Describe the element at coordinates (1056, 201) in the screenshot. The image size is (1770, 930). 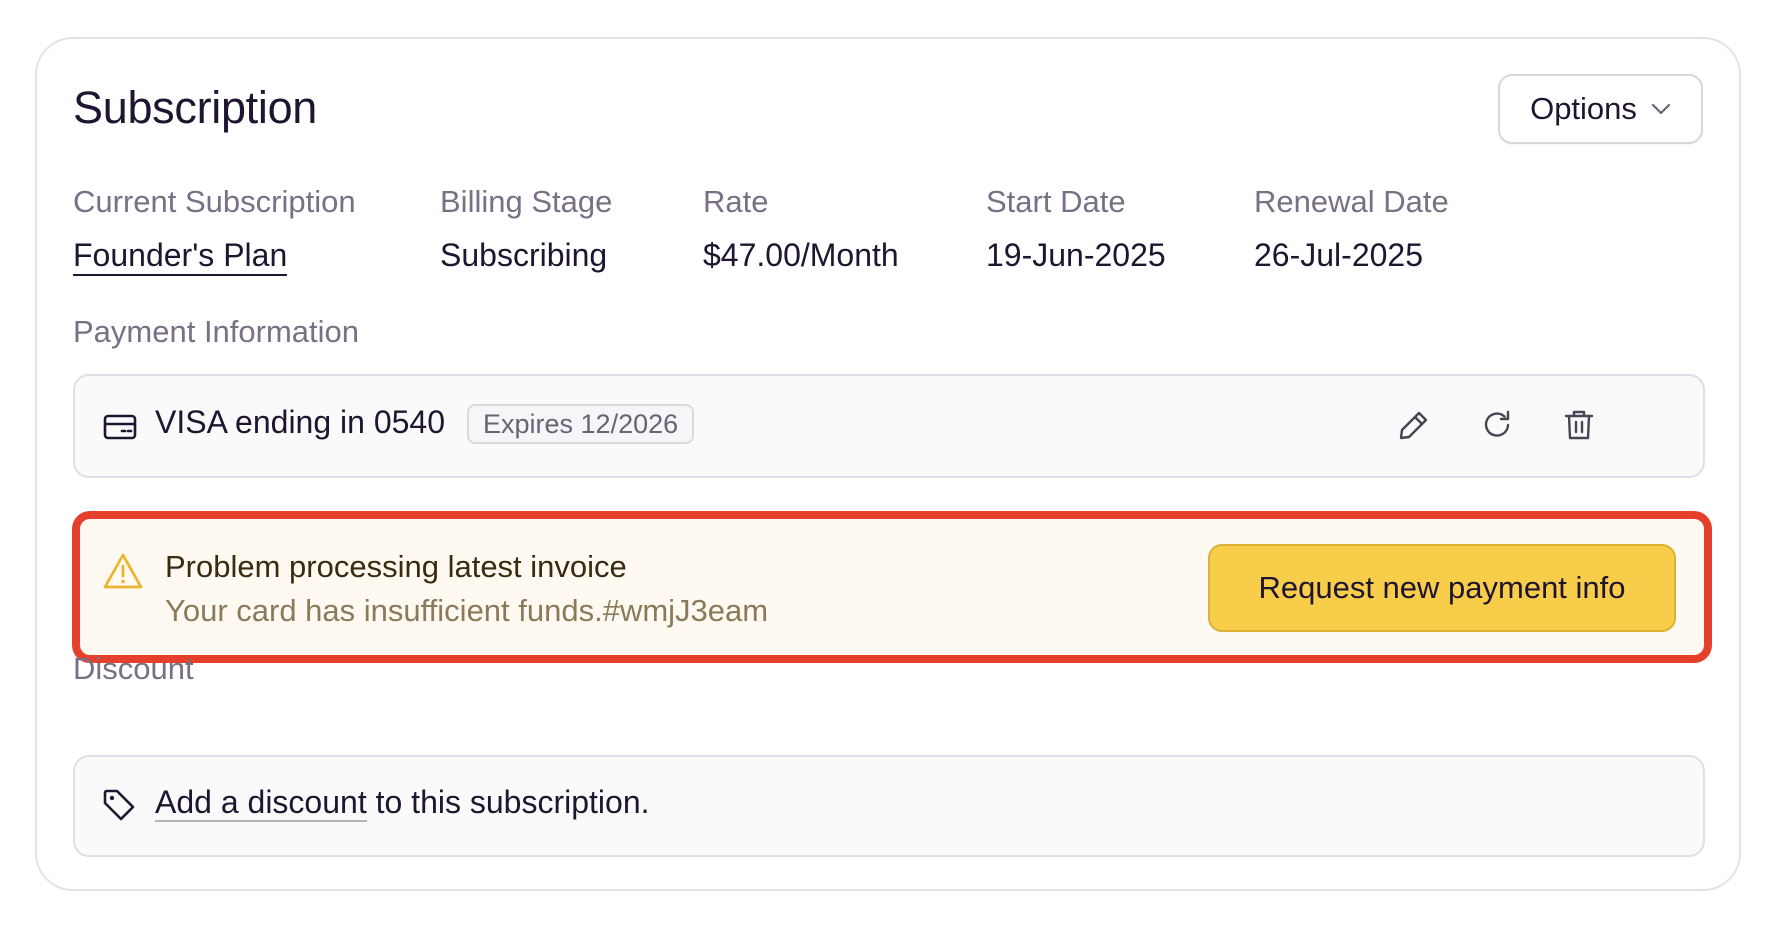
I see `summary-label: Start Date` at that location.